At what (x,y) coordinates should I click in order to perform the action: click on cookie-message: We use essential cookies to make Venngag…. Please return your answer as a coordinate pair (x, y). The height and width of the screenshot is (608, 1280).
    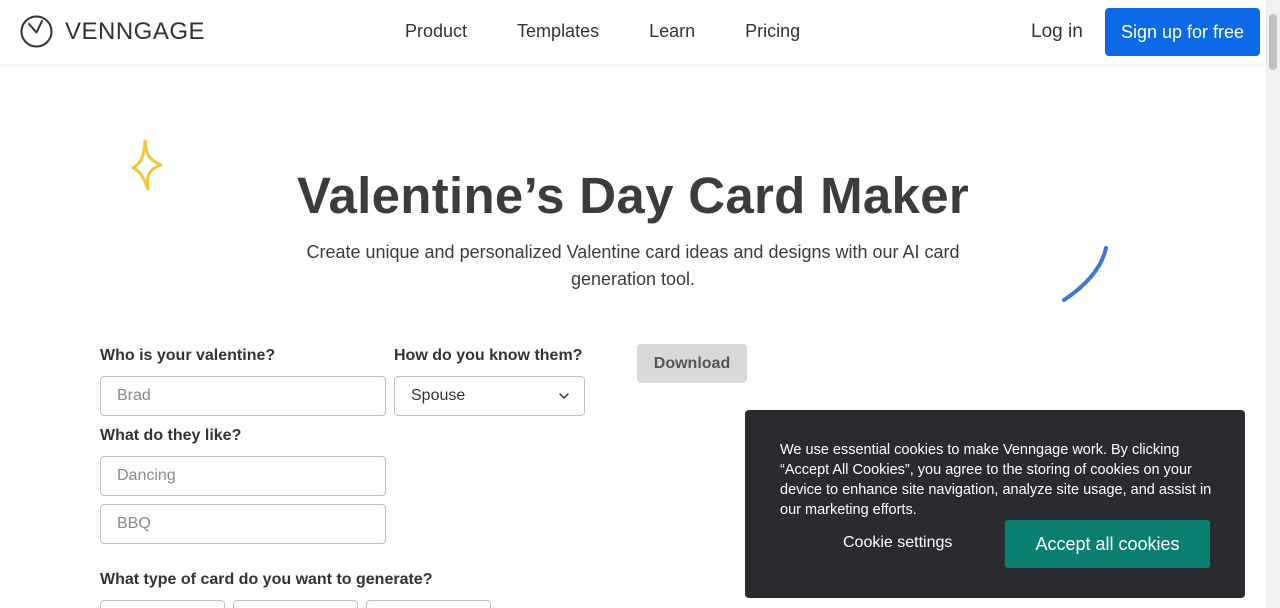
    Looking at the image, I should click on (996, 480).